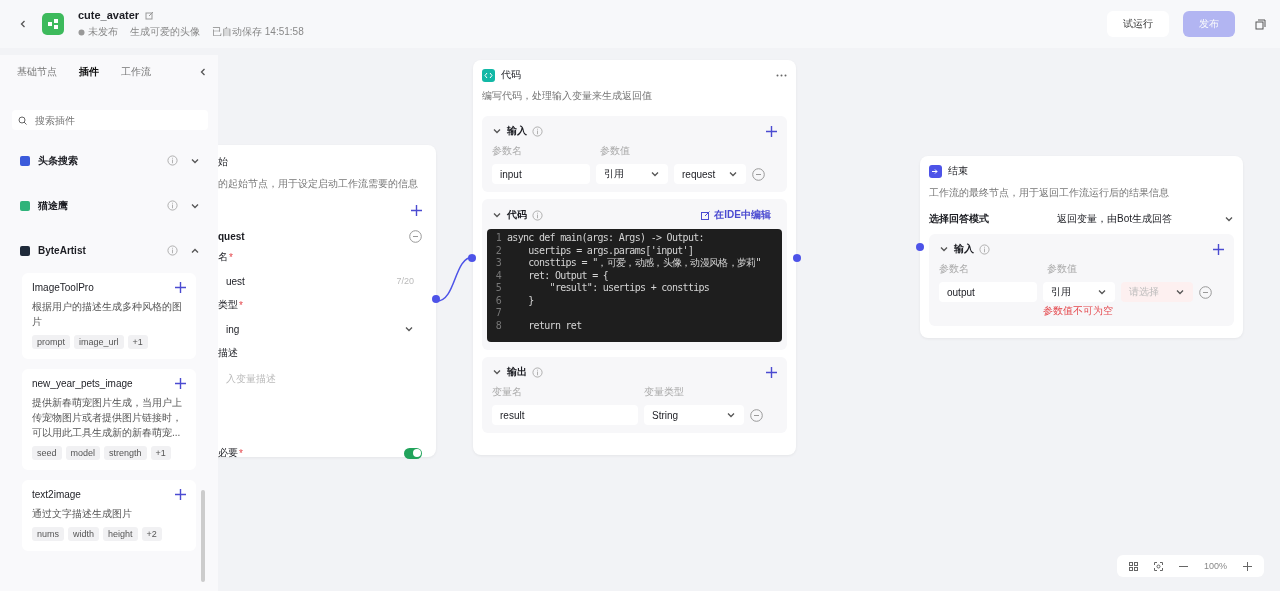 Image resolution: width=1280 pixels, height=591 pixels. What do you see at coordinates (109, 15) in the screenshot?
I see `app-title: cute_avater` at bounding box center [109, 15].